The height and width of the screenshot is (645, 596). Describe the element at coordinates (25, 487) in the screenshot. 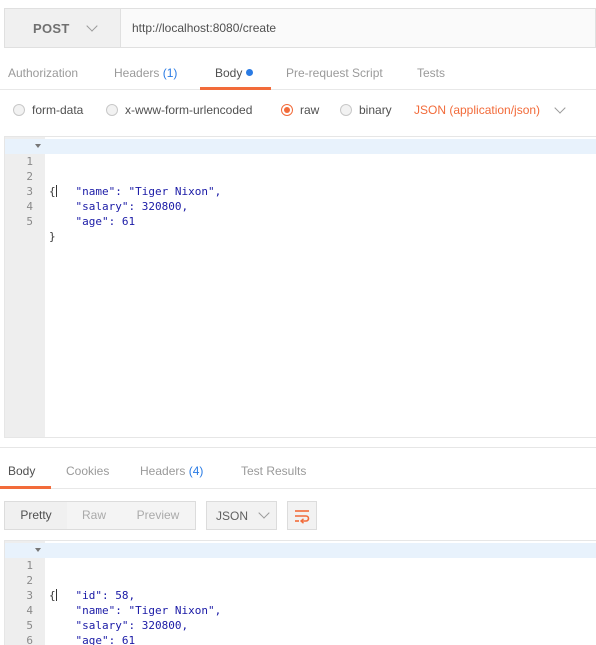

I see `active-response-tab-indicator` at that location.